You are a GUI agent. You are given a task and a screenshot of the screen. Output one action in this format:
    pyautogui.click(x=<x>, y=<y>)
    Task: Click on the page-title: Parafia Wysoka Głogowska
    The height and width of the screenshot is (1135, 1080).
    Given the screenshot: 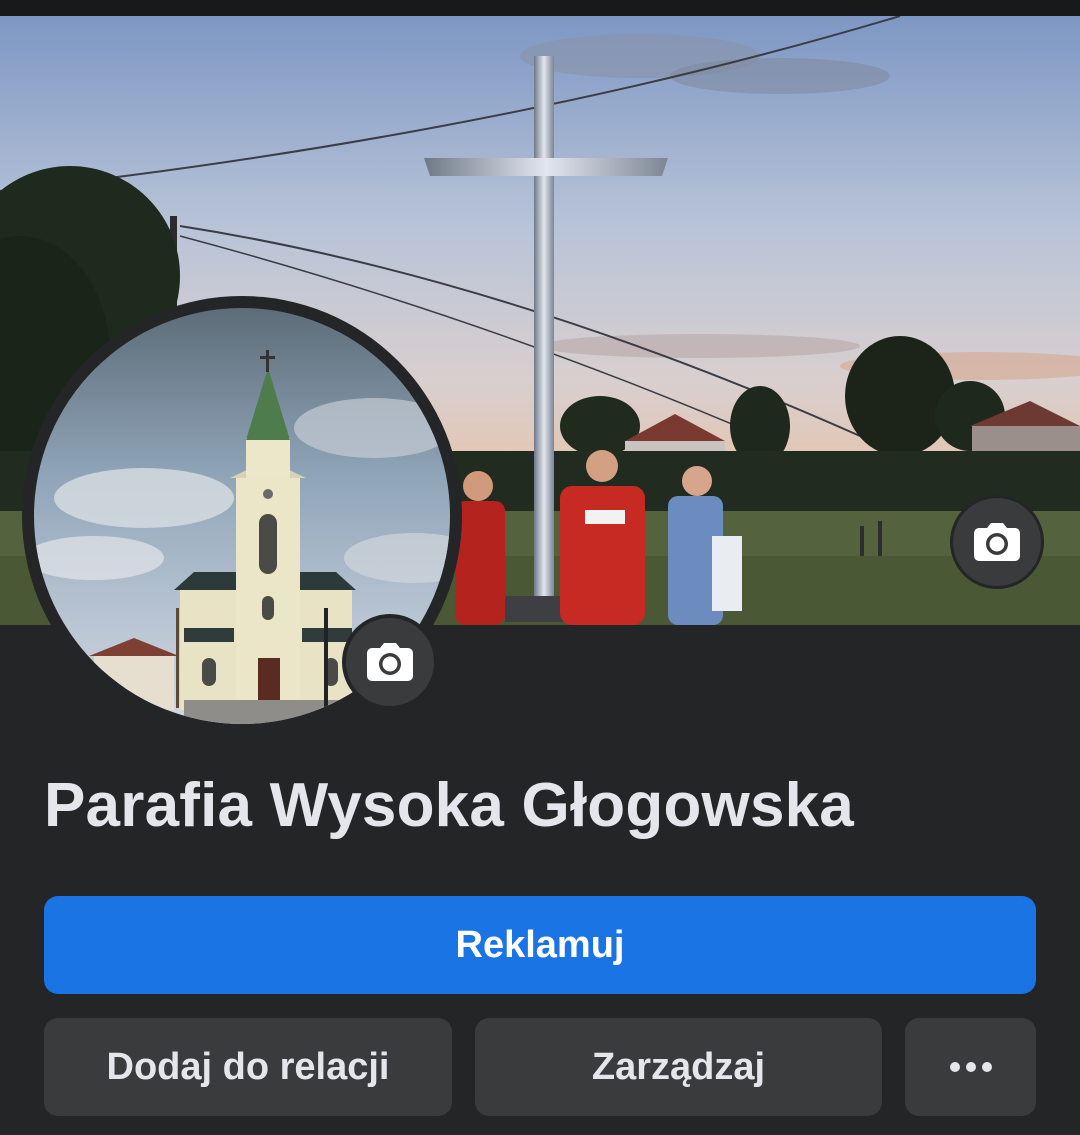 What is the action you would take?
    pyautogui.click(x=449, y=805)
    